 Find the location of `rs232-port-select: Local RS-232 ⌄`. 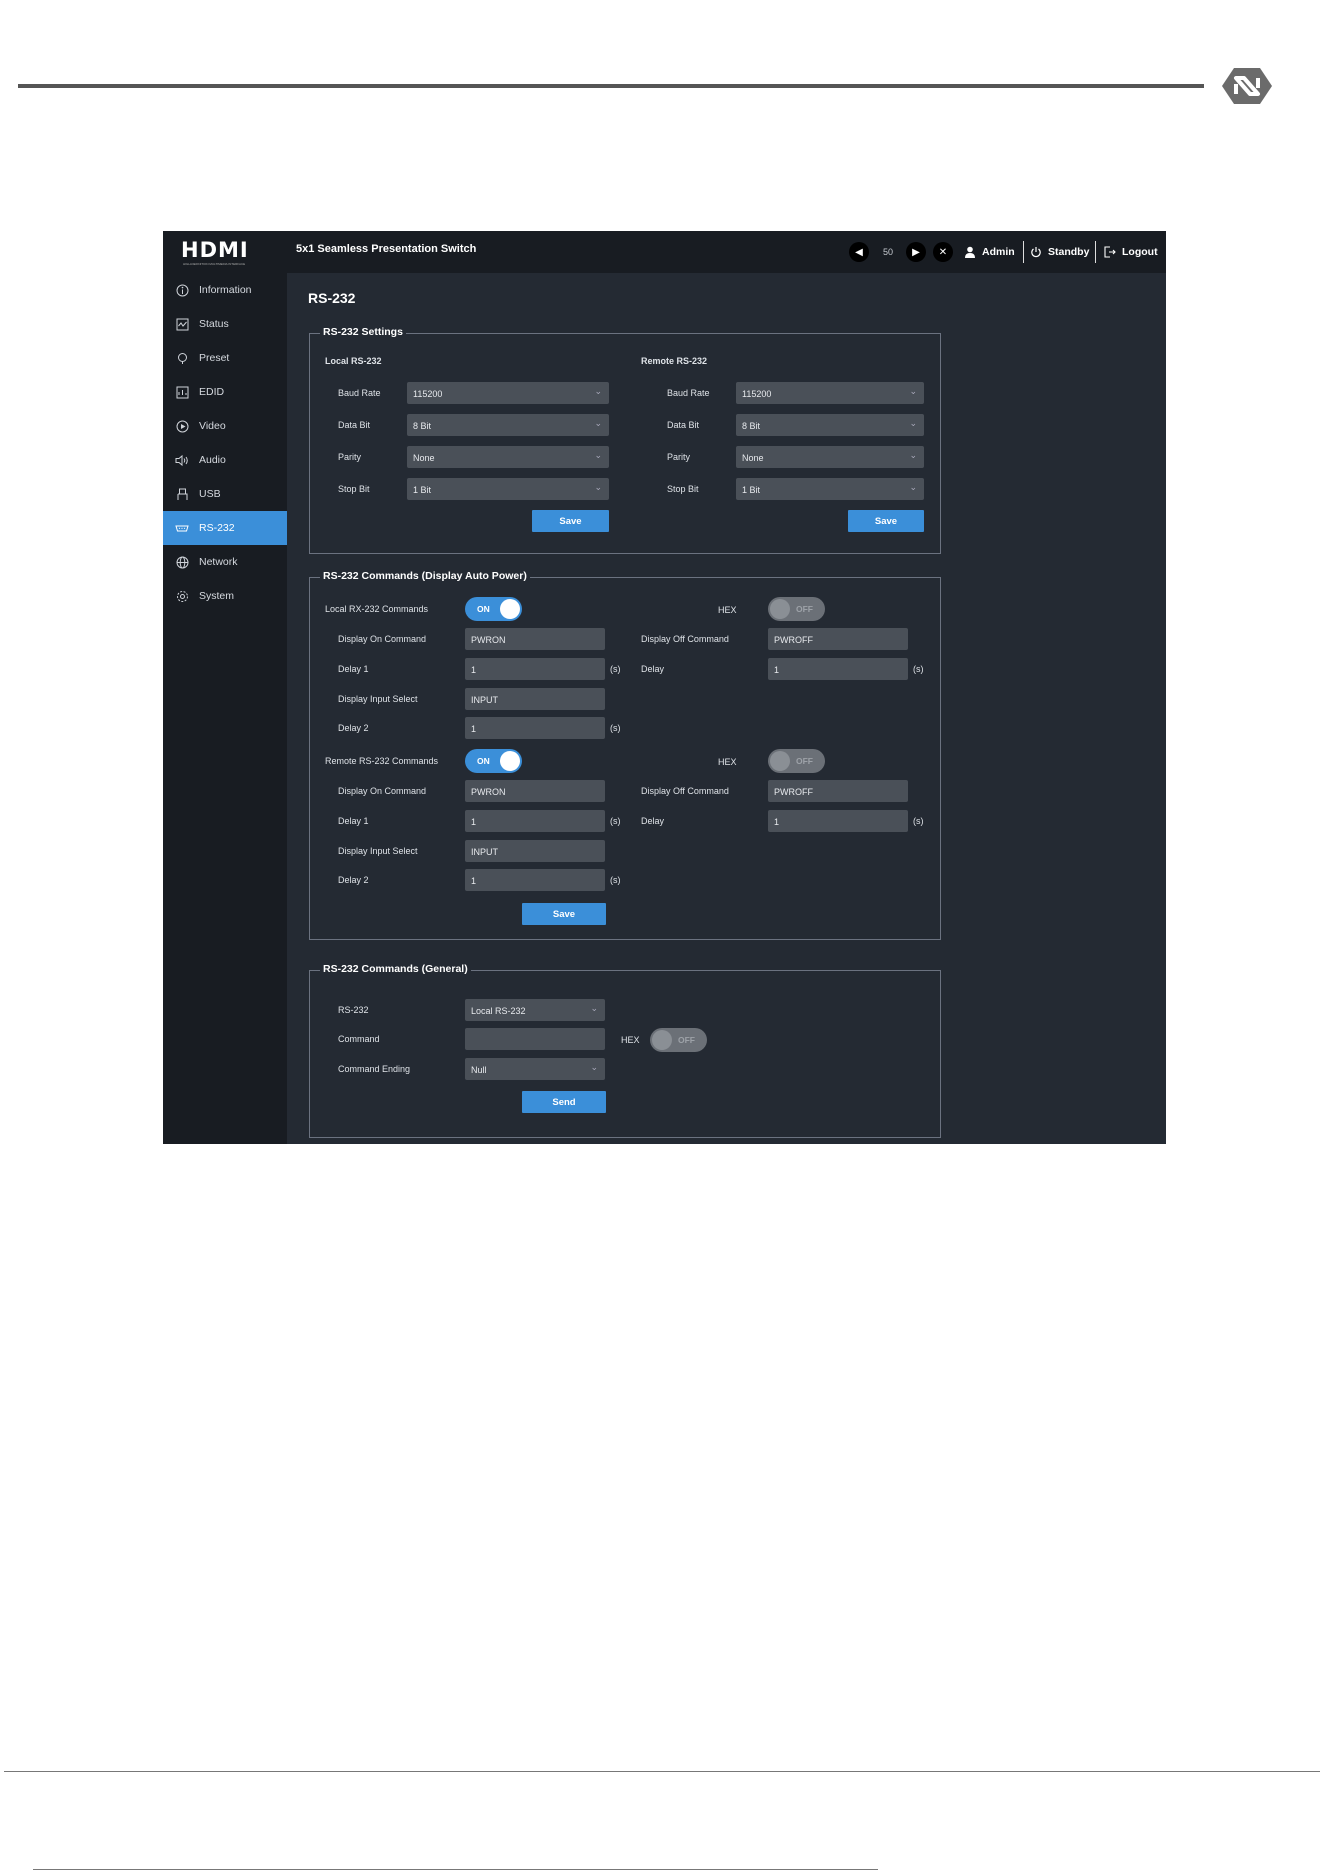

rs232-port-select: Local RS-232 ⌄ is located at coordinates (535, 1010).